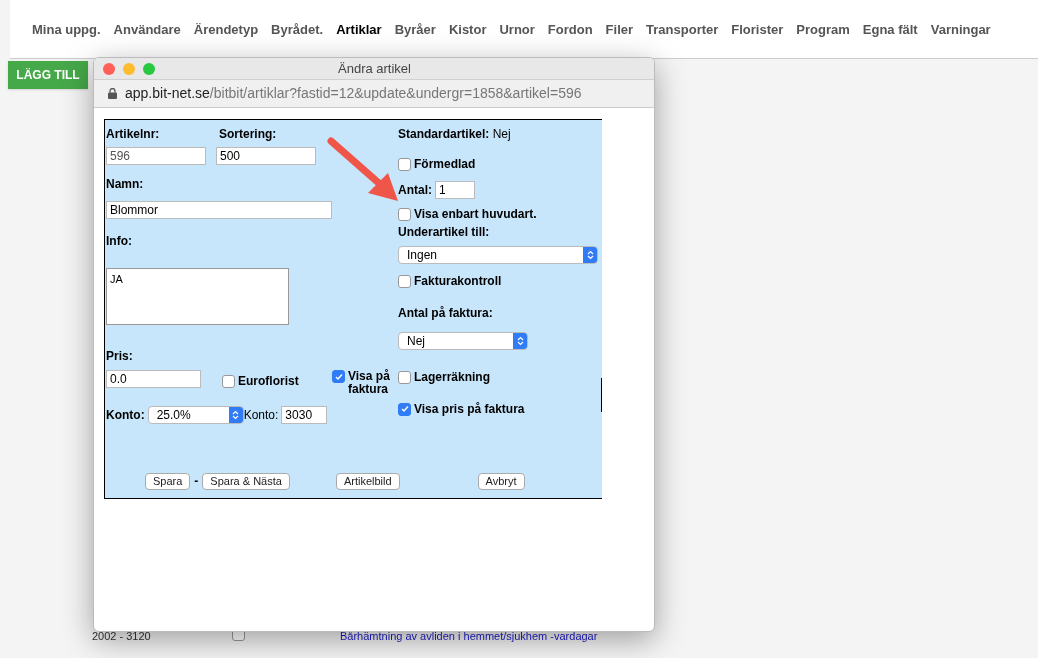 Image resolution: width=1038 pixels, height=658 pixels. I want to click on standard-article-text: Standardartikel: Nej, so click(455, 134).